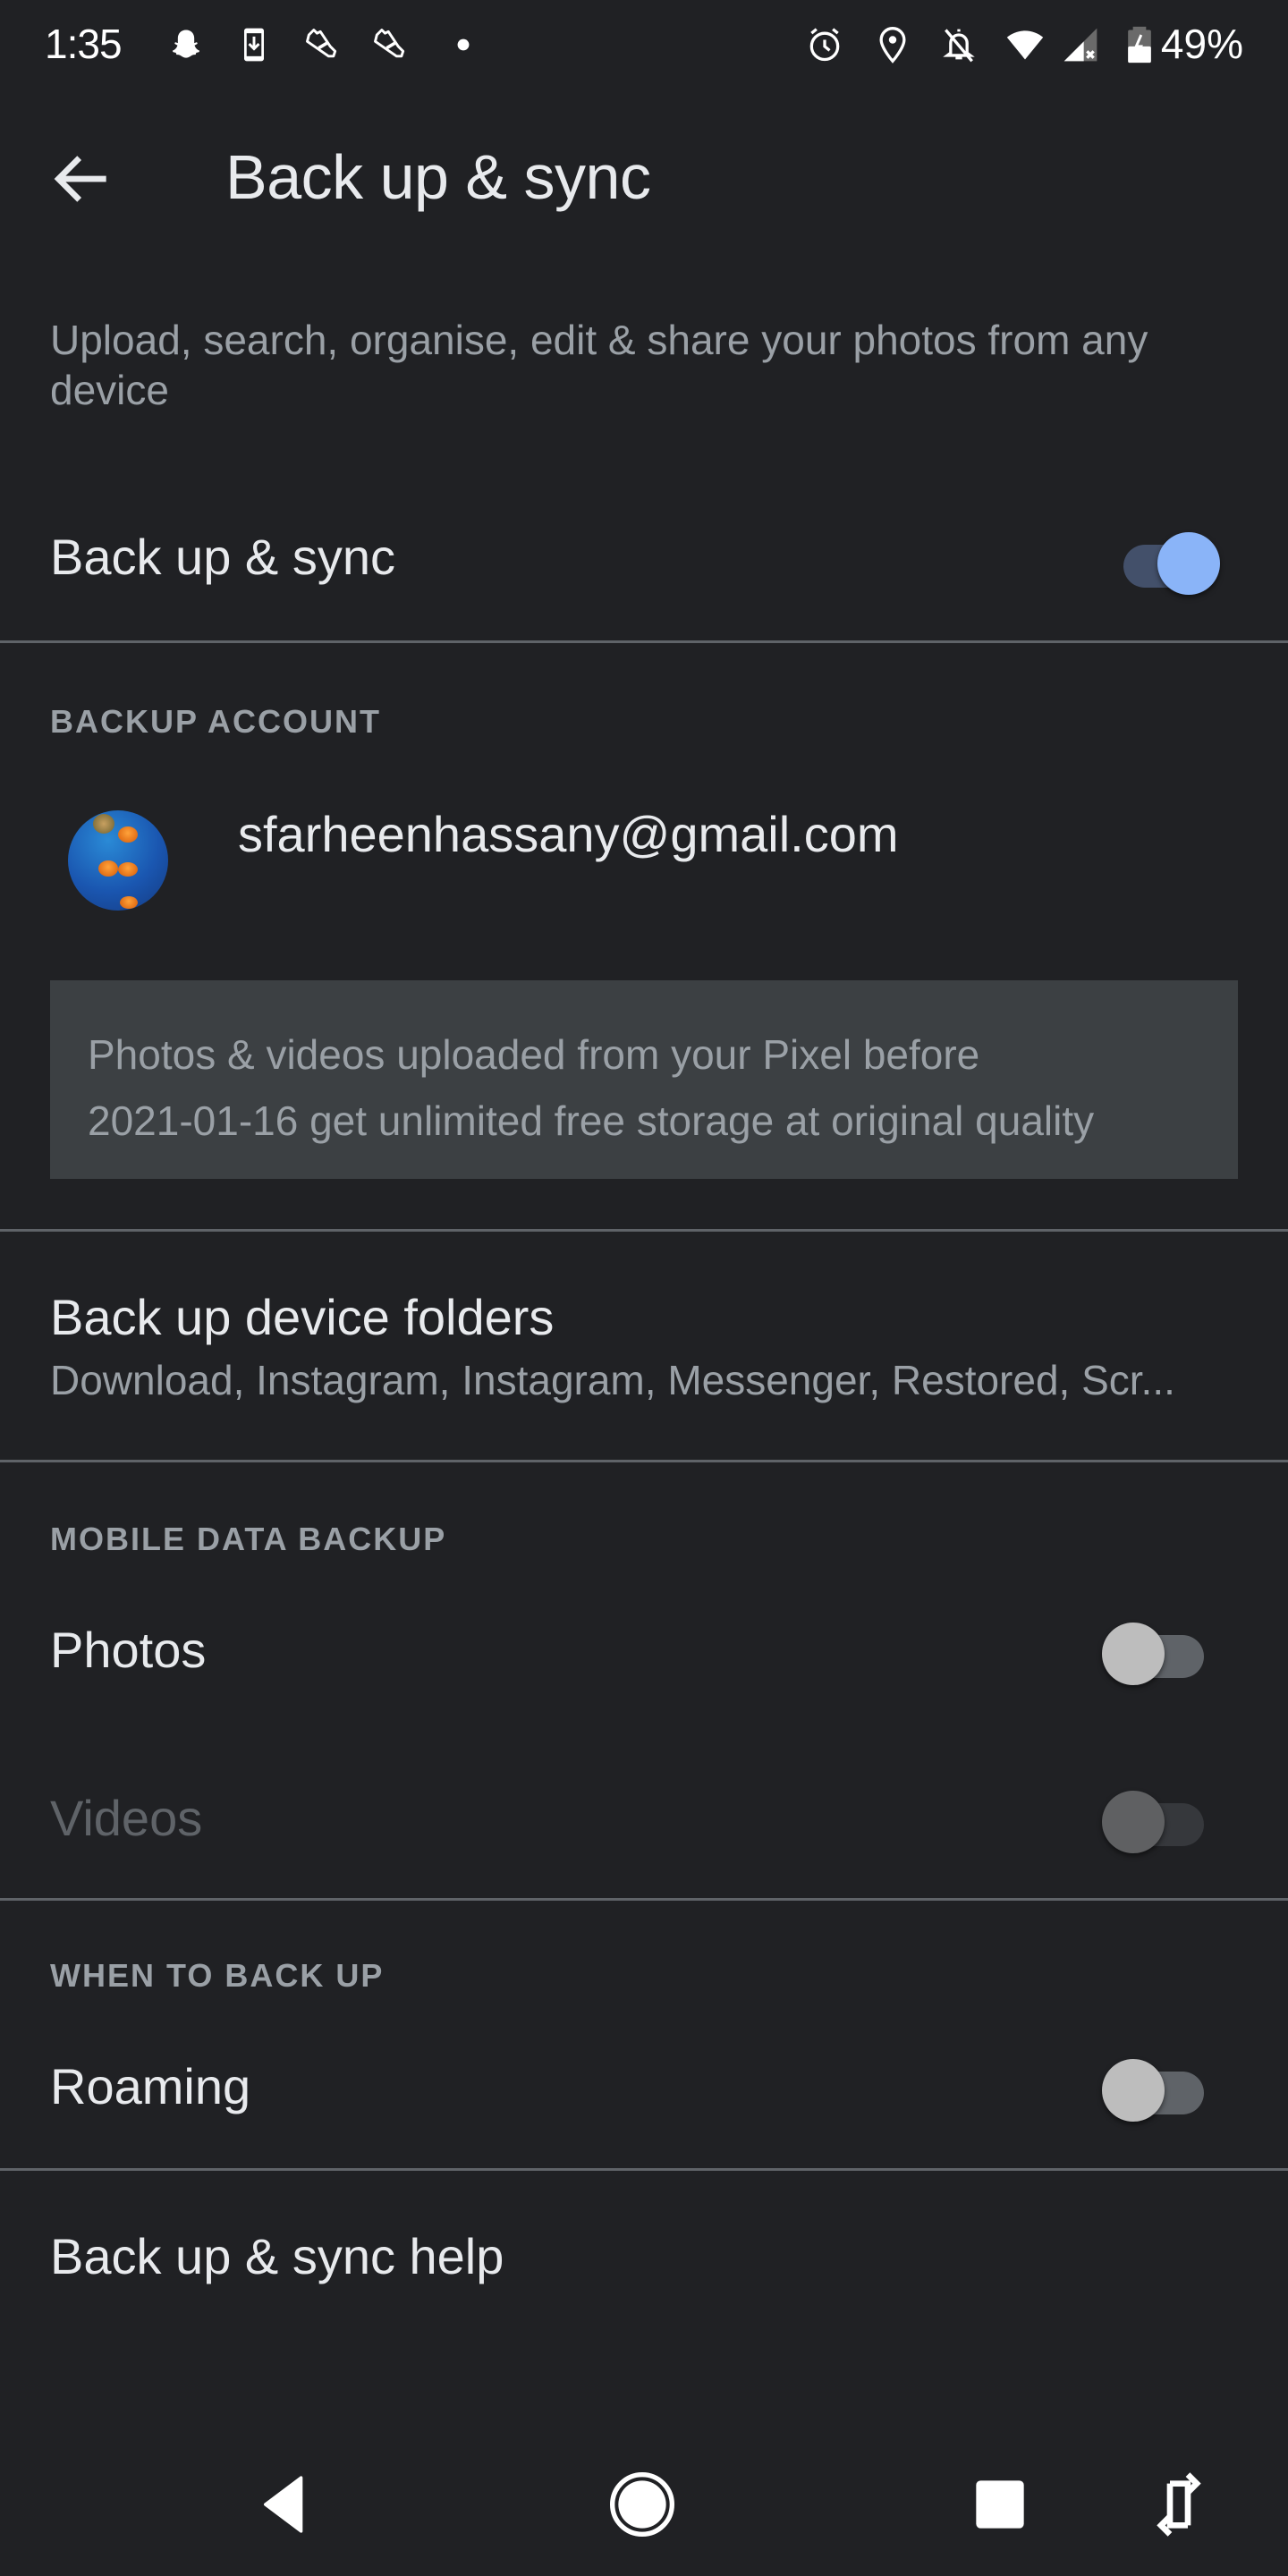 The width and height of the screenshot is (1288, 2576). Describe the element at coordinates (644, 1650) in the screenshot. I see `mobile-photos-row: Photos` at that location.